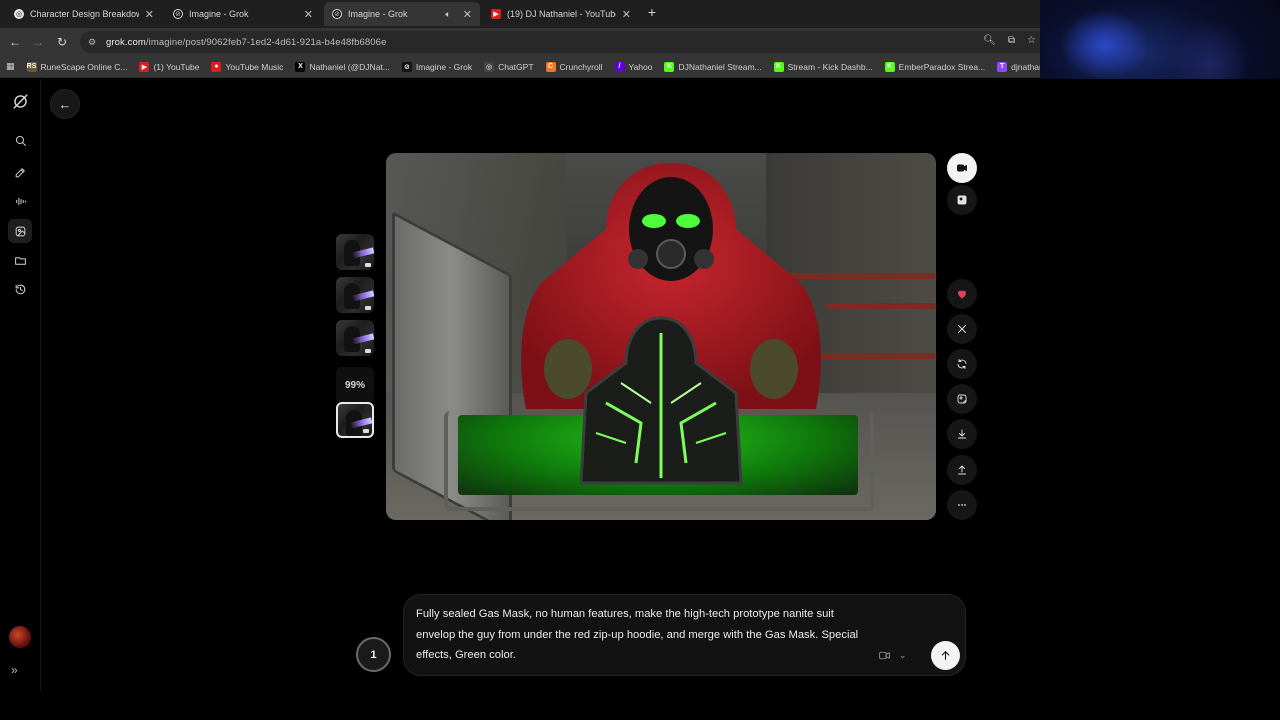  I want to click on back-button: ←, so click(65, 104).